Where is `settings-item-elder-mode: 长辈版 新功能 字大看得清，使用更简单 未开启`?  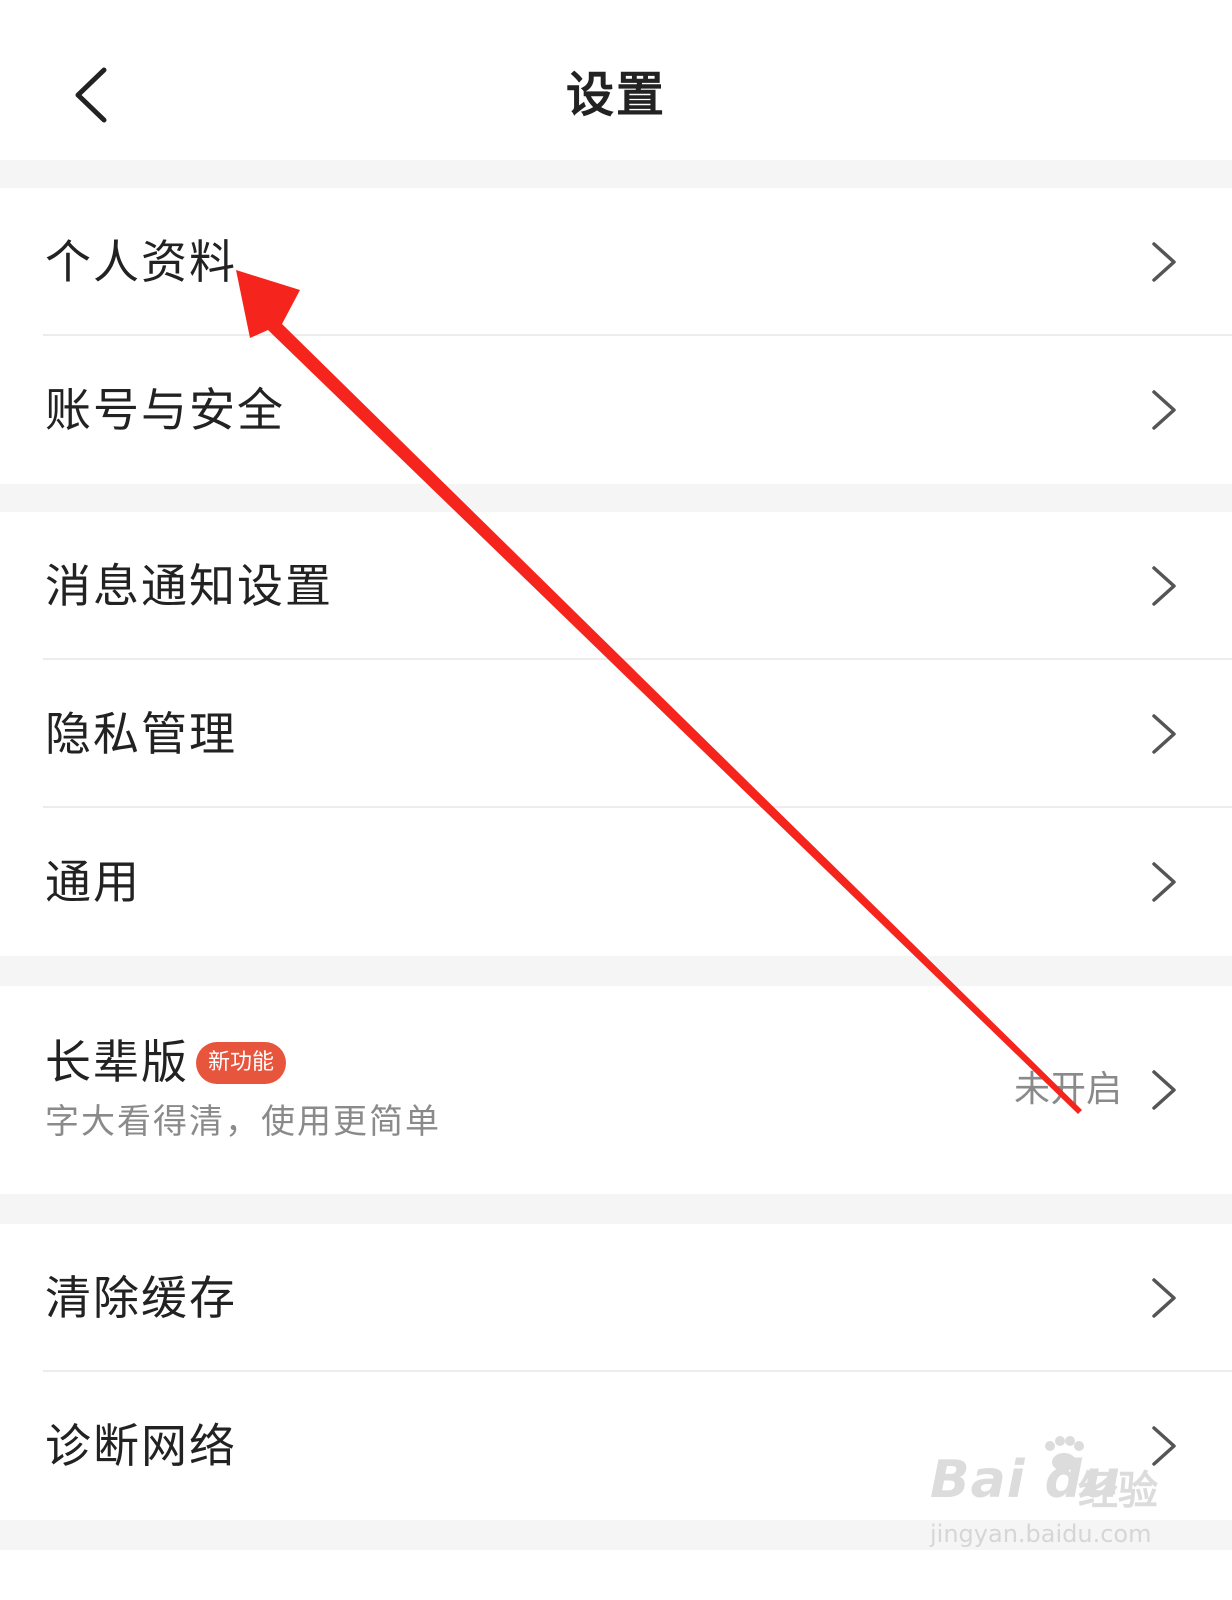
settings-item-elder-mode: 长辈版 新功能 字大看得清，使用更简单 未开启 is located at coordinates (616, 1090).